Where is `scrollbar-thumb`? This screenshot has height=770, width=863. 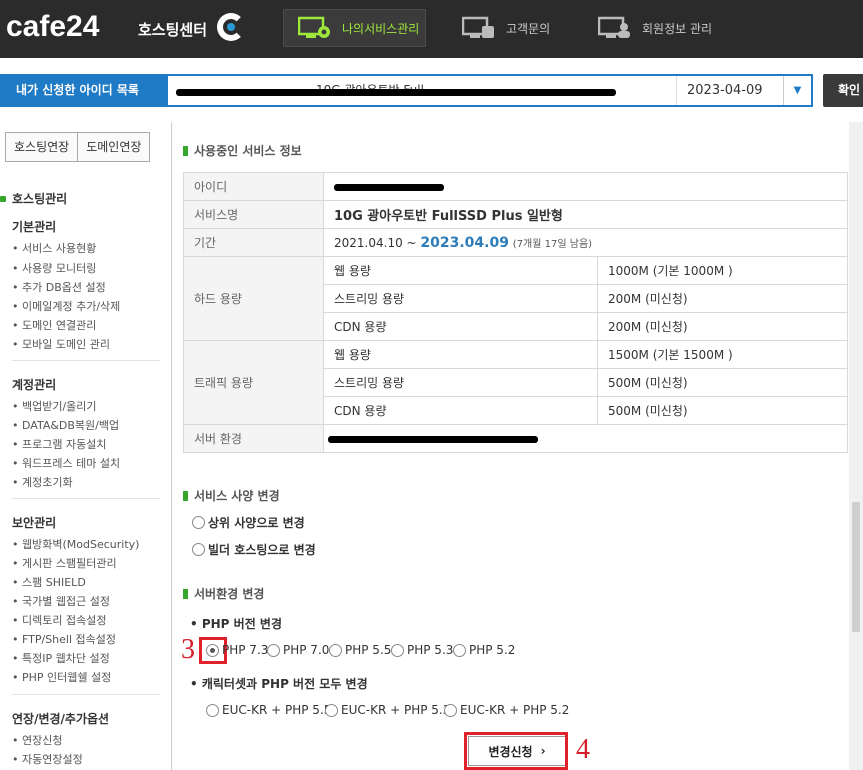
scrollbar-thumb is located at coordinates (856, 567).